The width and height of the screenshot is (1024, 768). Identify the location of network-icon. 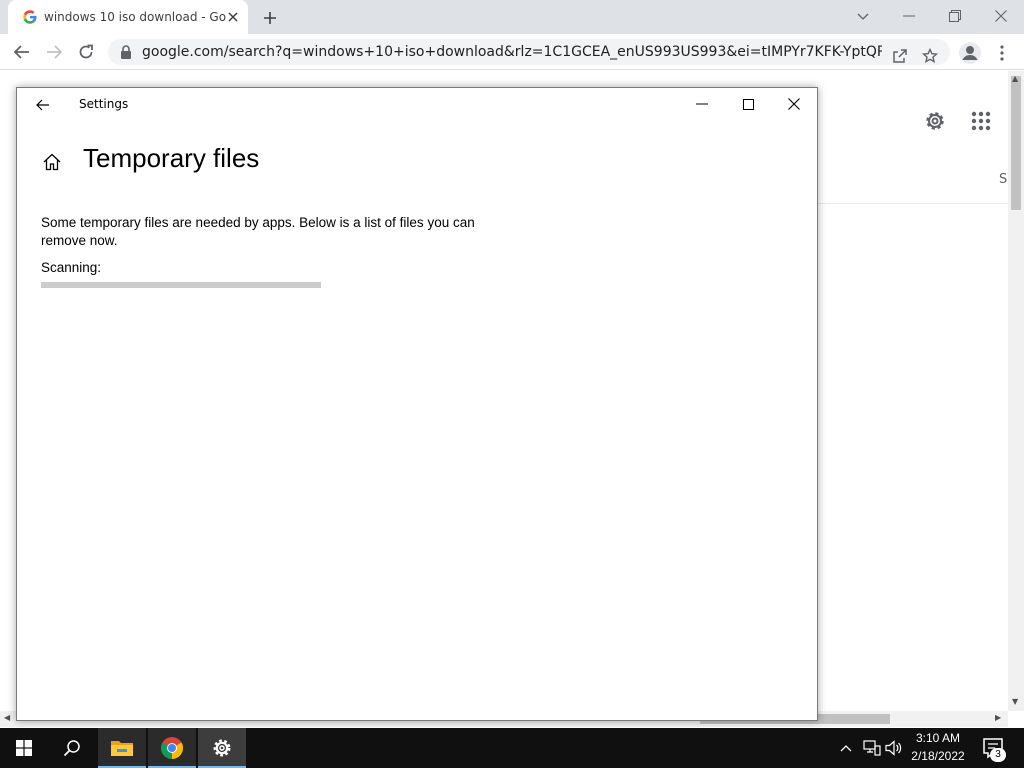
(872, 748).